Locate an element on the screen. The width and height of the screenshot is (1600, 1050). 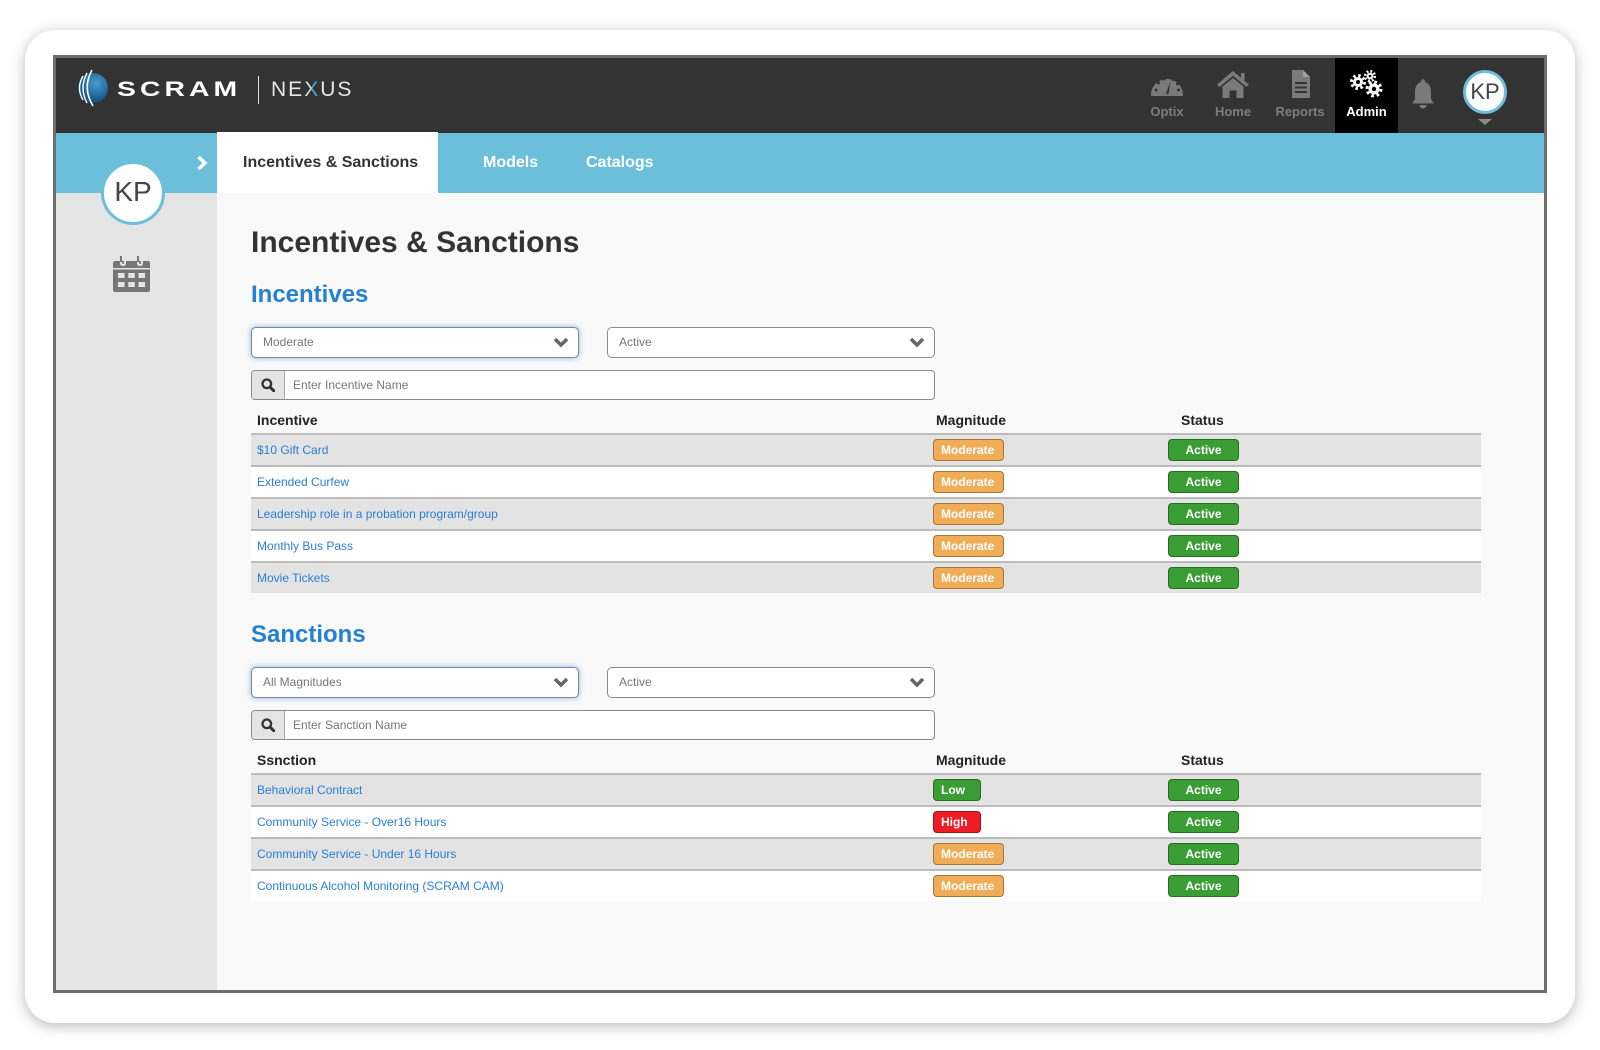
tab-label: Catalogs is located at coordinates (620, 162).